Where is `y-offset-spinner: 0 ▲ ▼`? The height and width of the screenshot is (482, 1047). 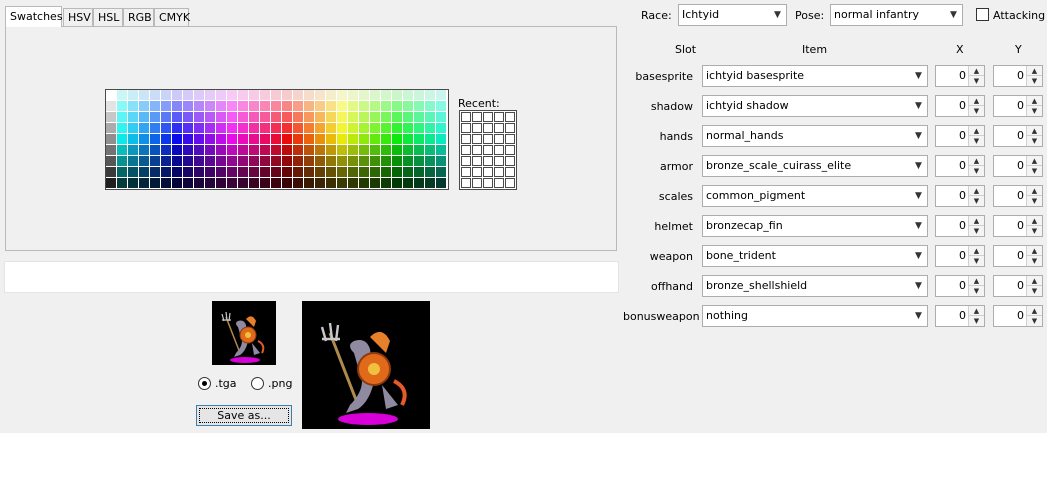 y-offset-spinner: 0 ▲ ▼ is located at coordinates (1018, 106).